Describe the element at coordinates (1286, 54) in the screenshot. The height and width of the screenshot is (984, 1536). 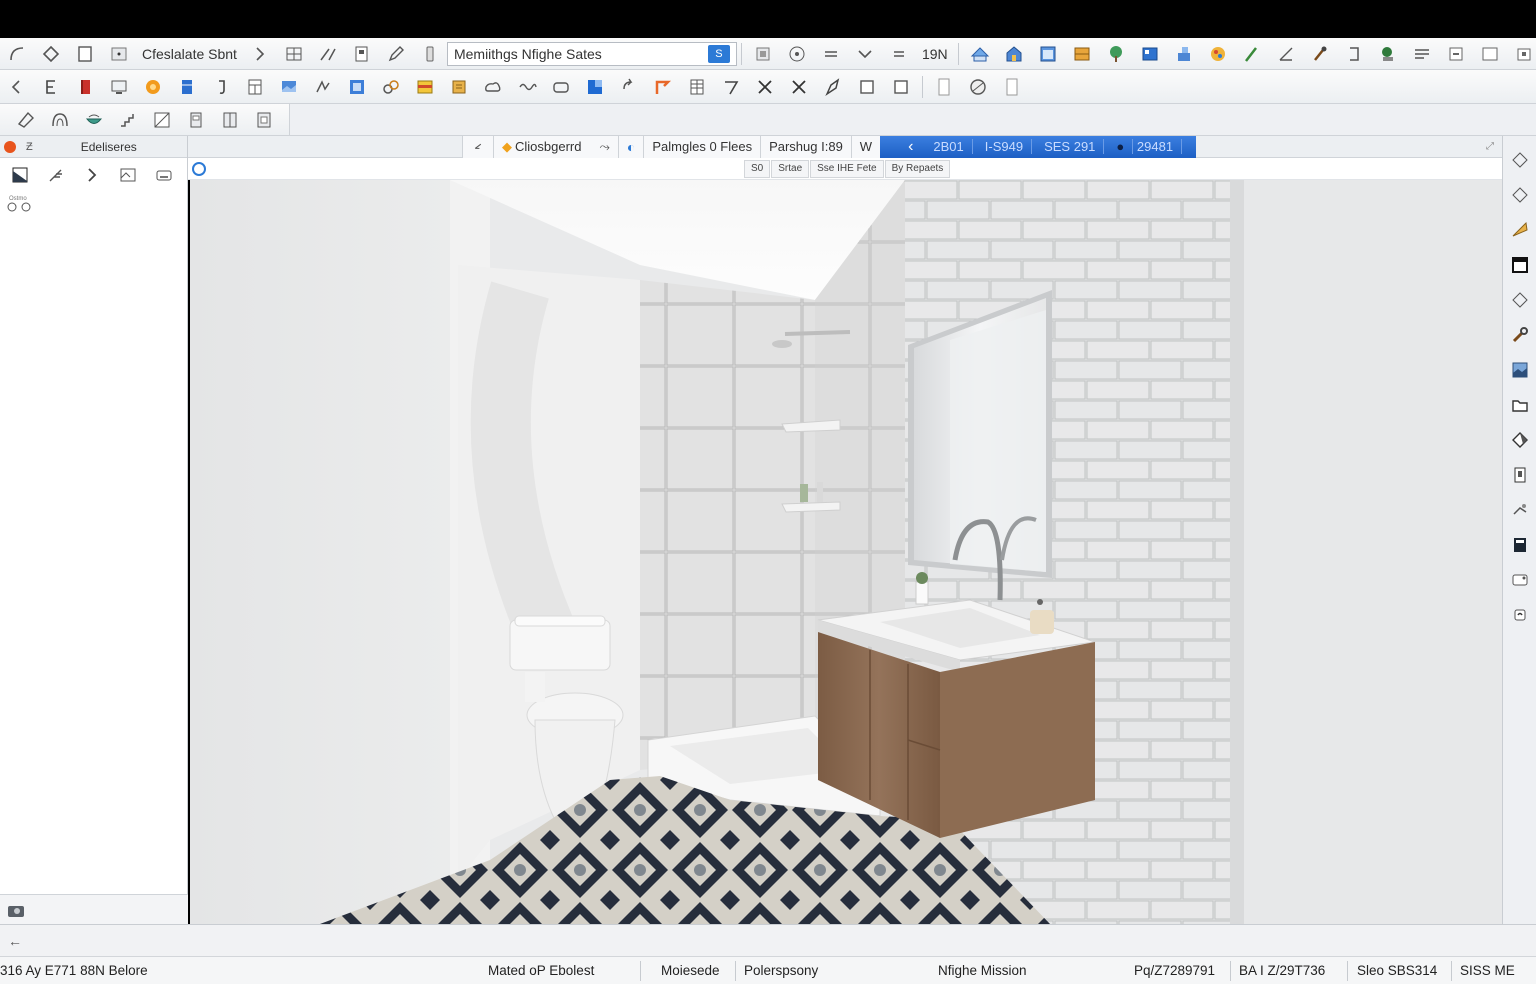
I see `angle-icon` at that location.